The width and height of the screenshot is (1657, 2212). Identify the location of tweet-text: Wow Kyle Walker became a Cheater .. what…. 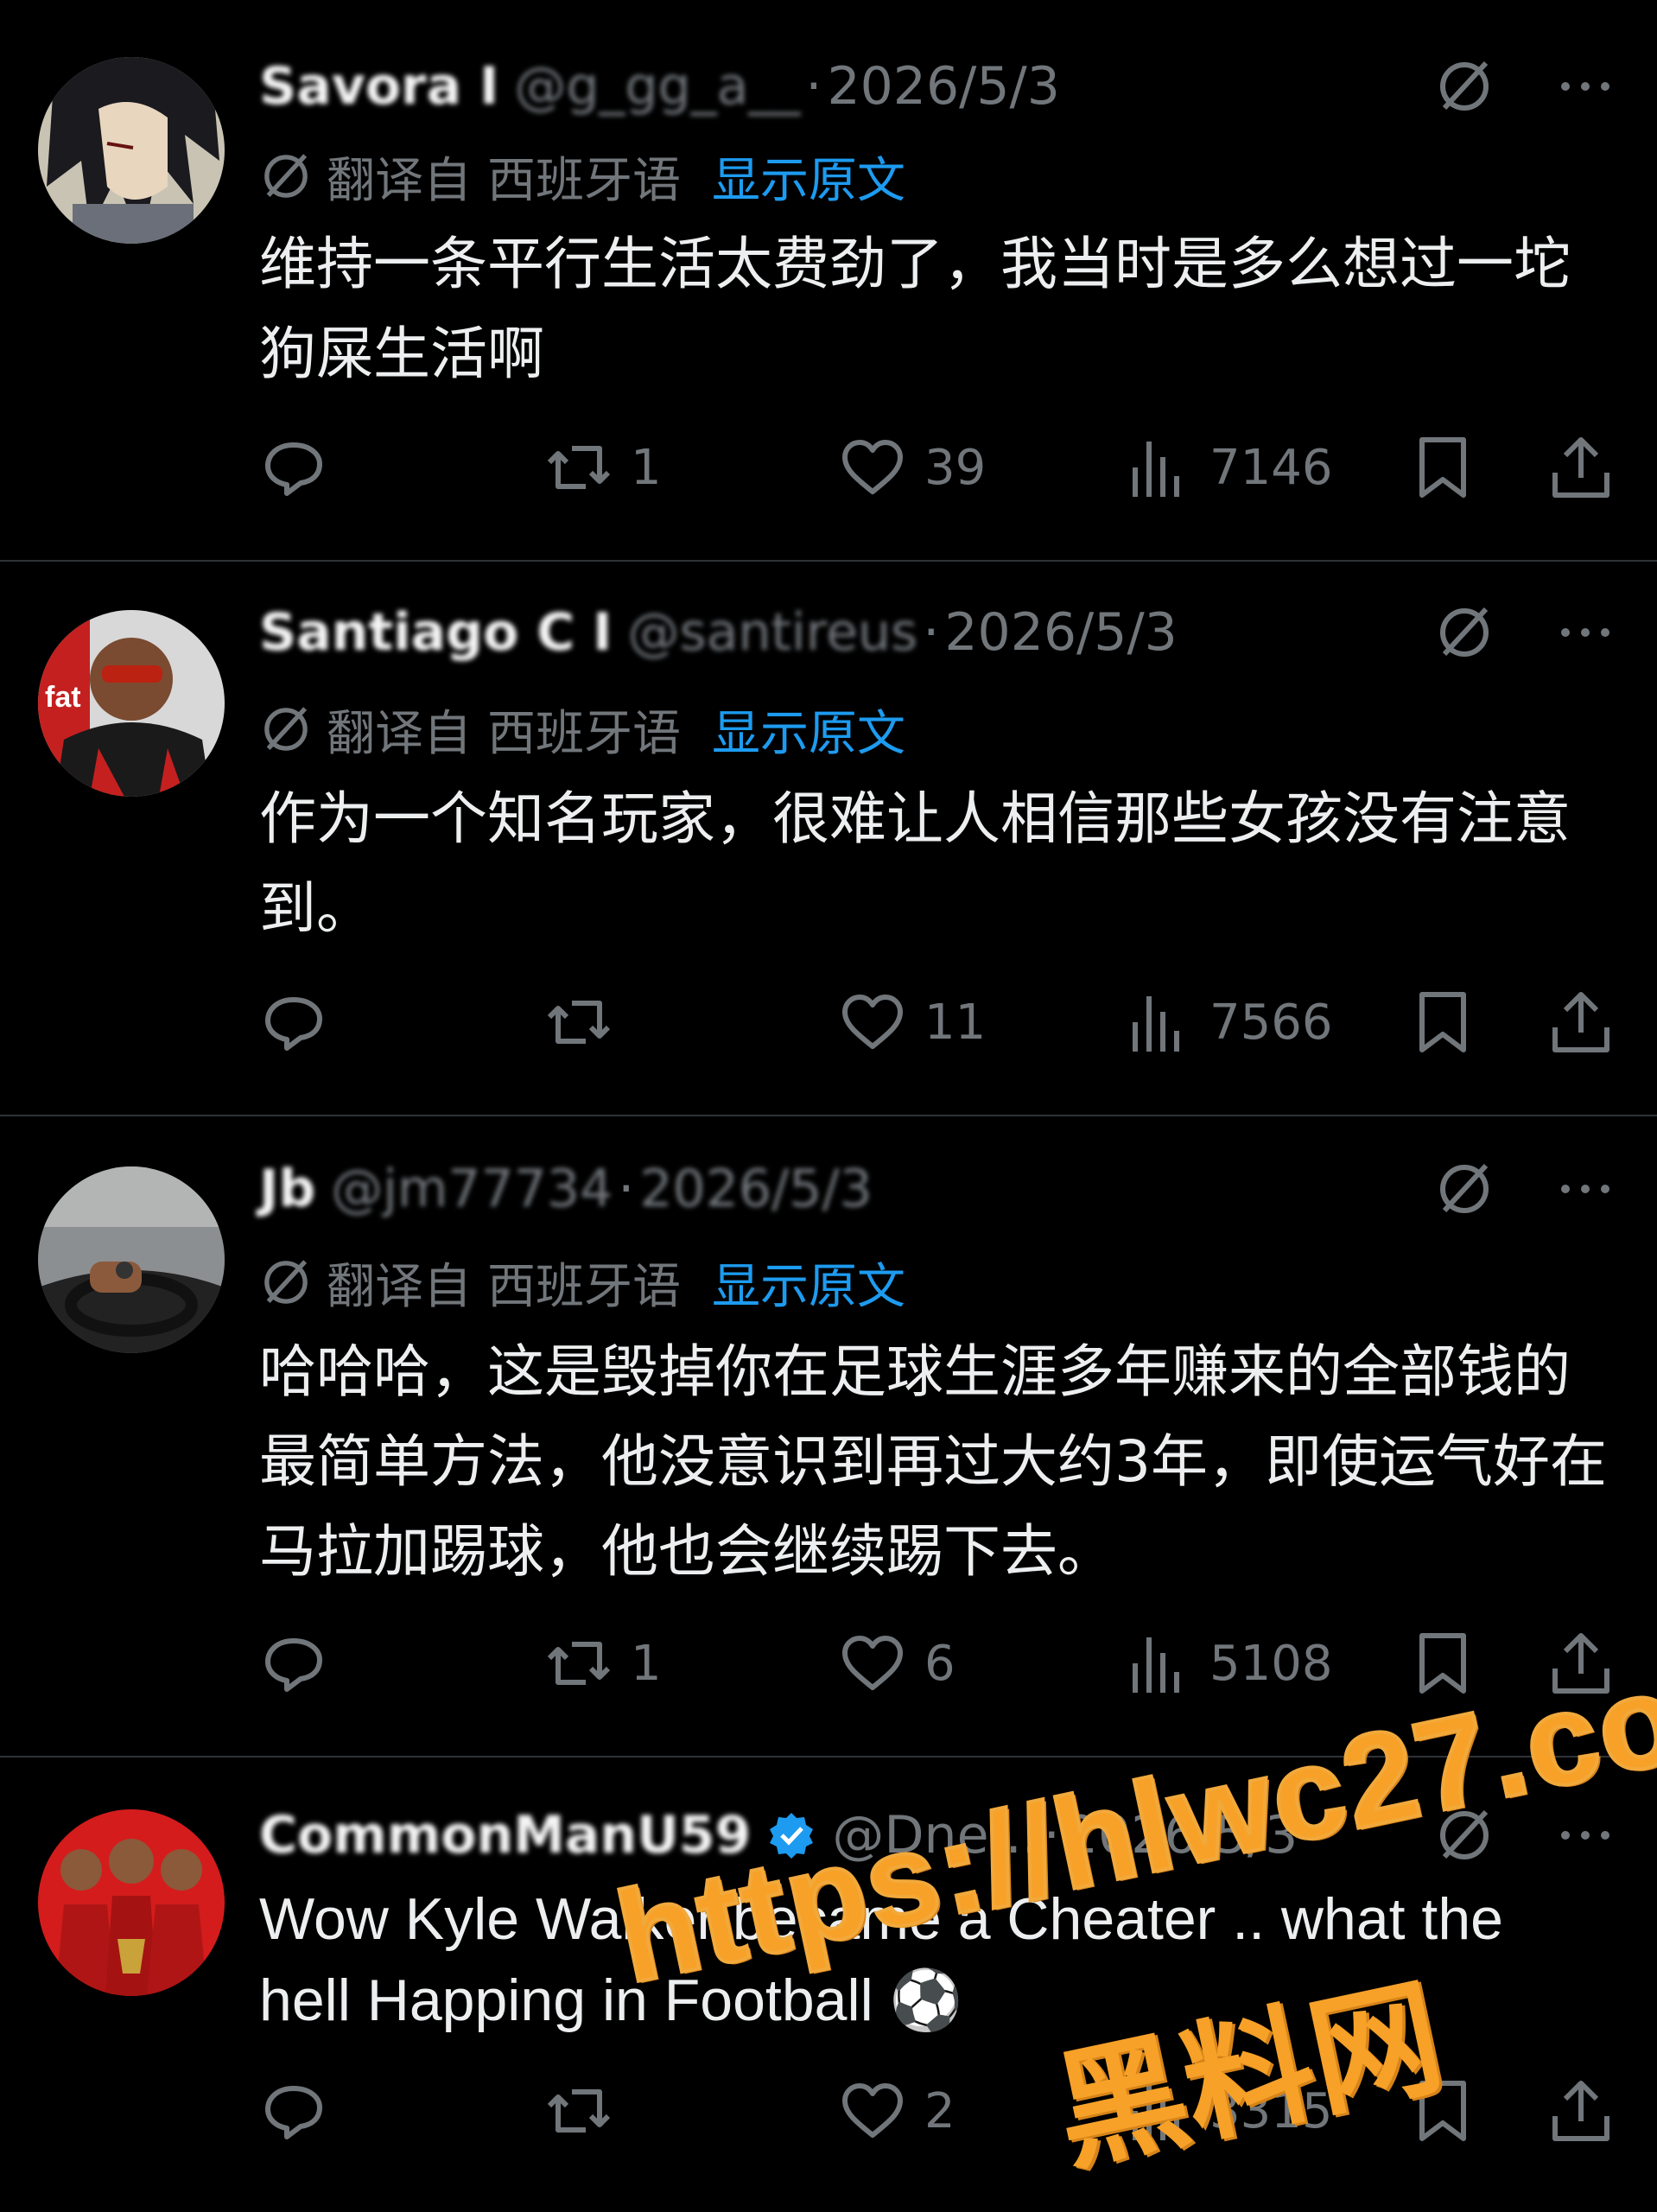
(881, 1959).